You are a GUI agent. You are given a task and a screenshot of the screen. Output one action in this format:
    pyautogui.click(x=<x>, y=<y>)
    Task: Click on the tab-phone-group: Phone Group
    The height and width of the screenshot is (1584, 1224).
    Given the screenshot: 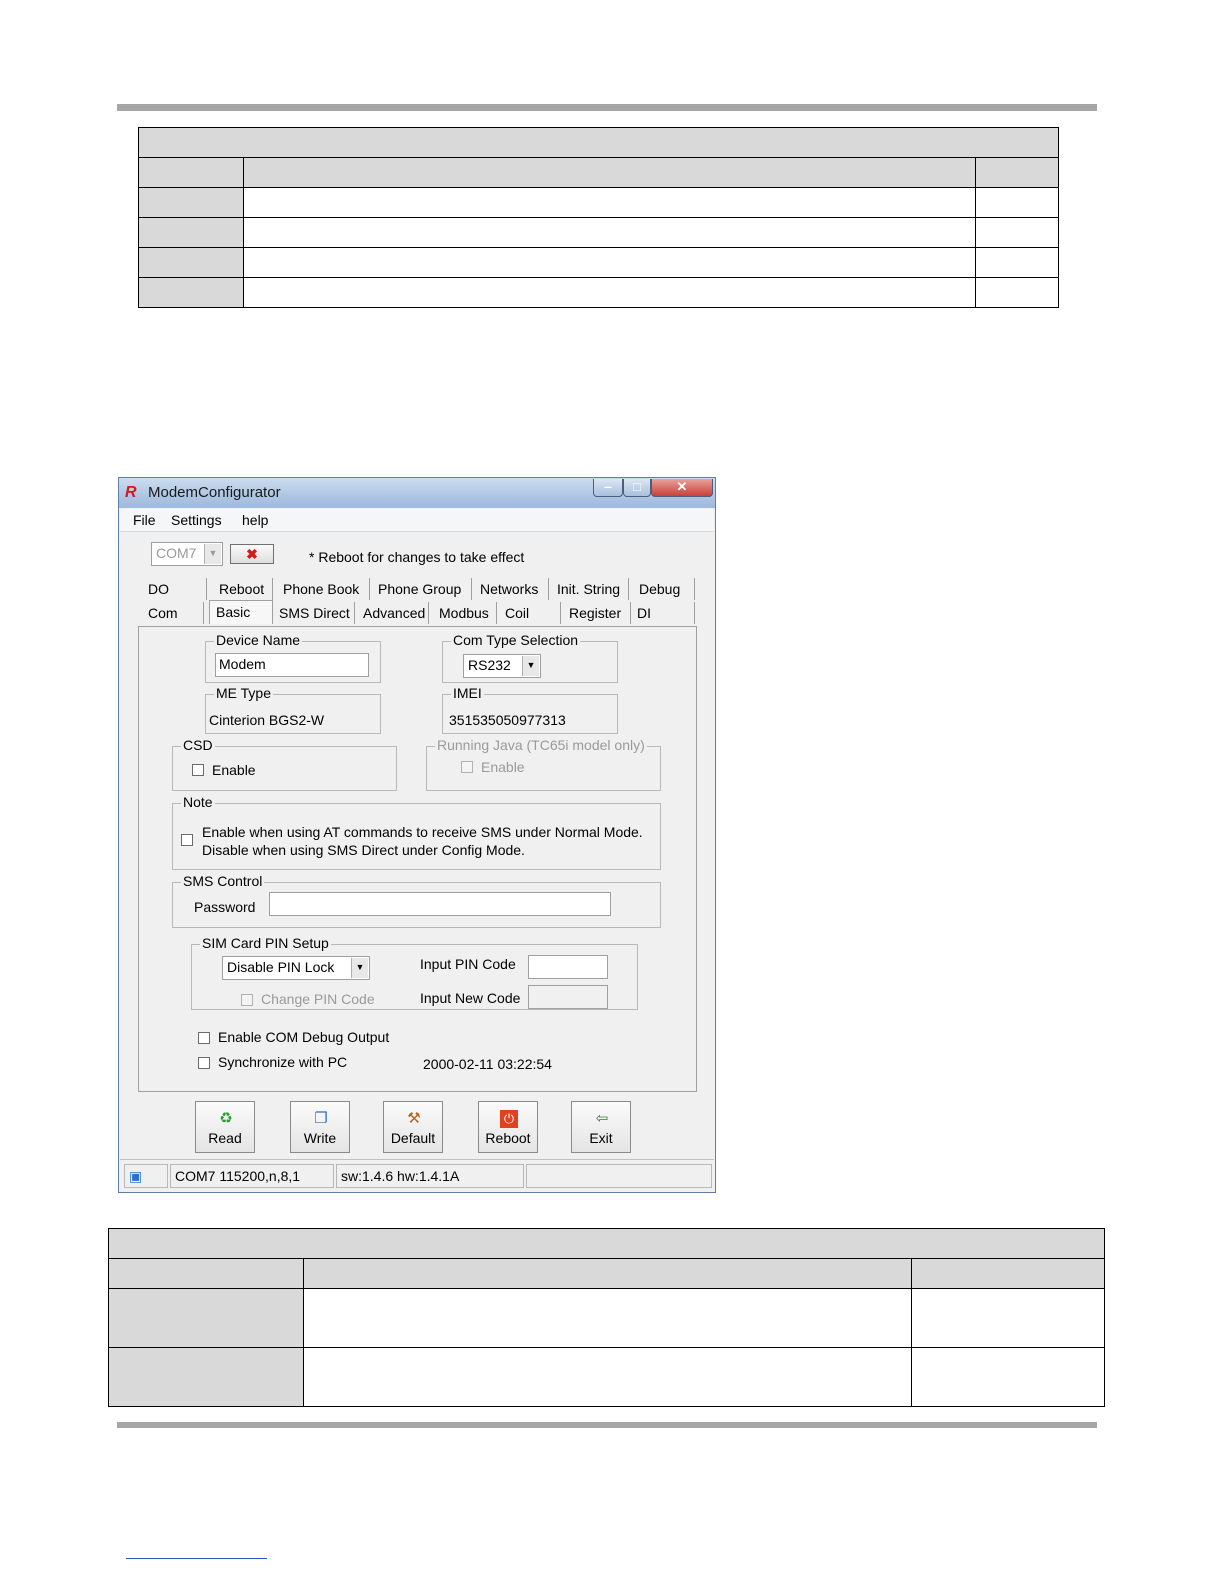 What is the action you would take?
    pyautogui.click(x=422, y=589)
    